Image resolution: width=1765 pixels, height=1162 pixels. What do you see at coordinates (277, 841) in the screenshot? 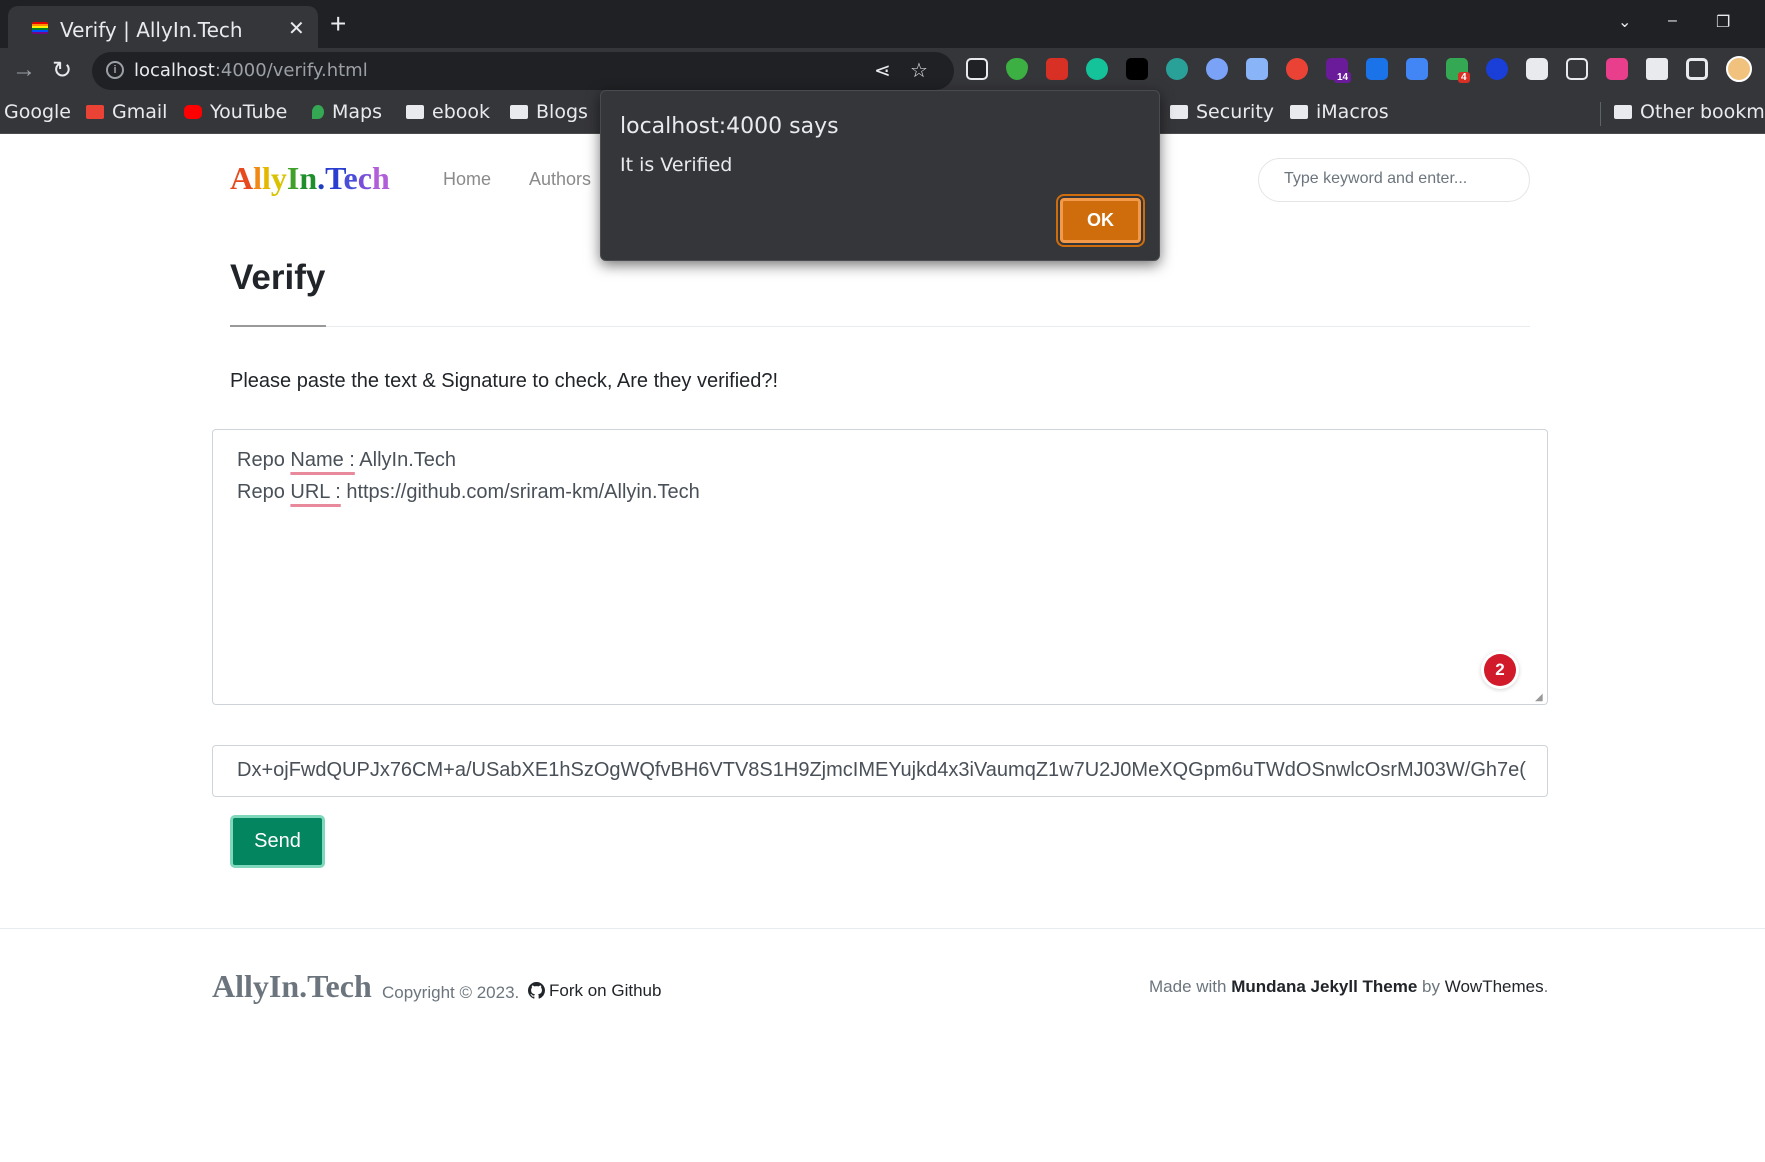
I see `send-button: Send` at bounding box center [277, 841].